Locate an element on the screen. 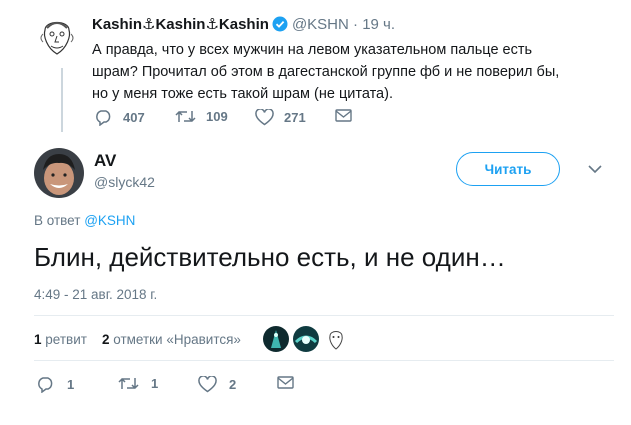 Image resolution: width=631 pixels, height=425 pixels. parent-author: Kashin⚓Kashin⚓Kashin @KSHN · 19 ч. is located at coordinates (243, 25).